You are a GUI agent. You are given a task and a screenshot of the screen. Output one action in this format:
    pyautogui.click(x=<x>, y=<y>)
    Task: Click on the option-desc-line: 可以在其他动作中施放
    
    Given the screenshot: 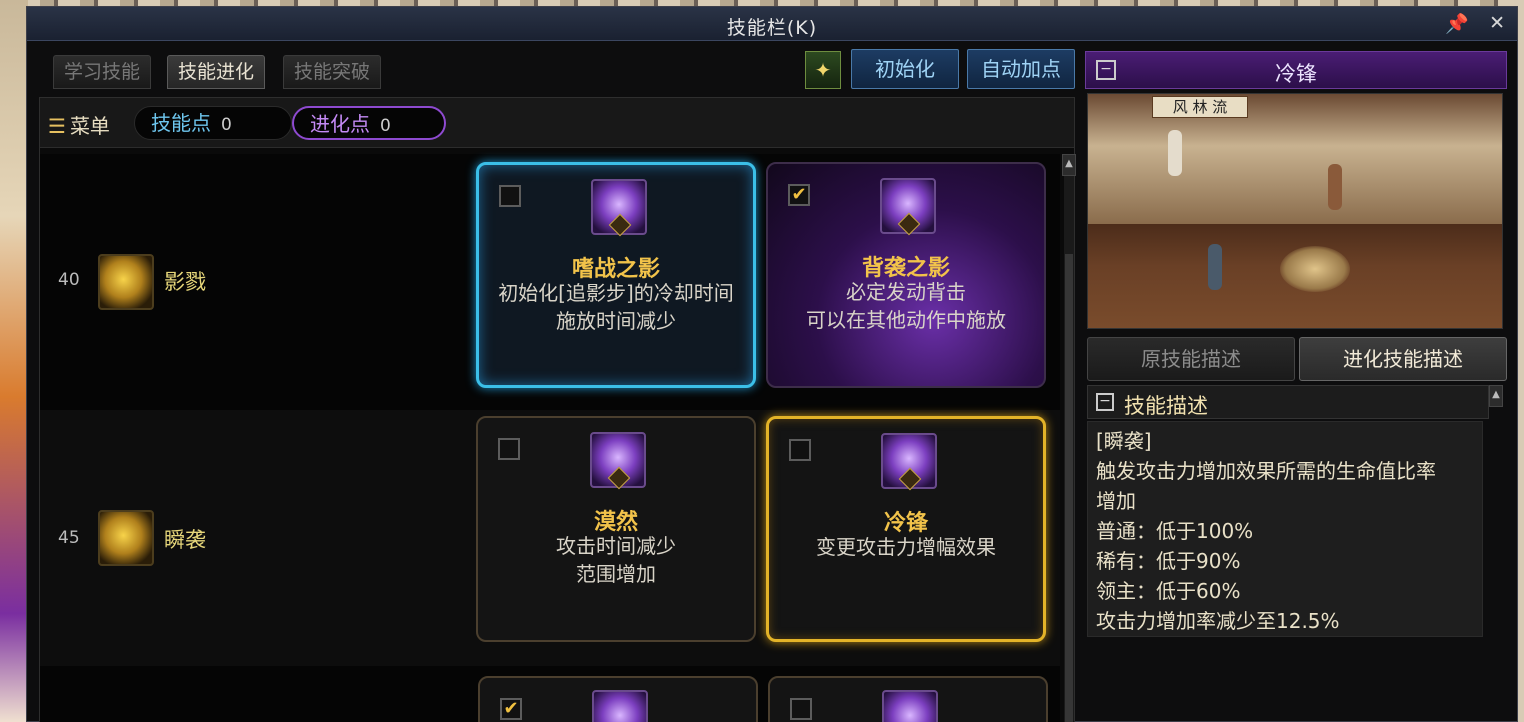 What is the action you would take?
    pyautogui.click(x=906, y=320)
    